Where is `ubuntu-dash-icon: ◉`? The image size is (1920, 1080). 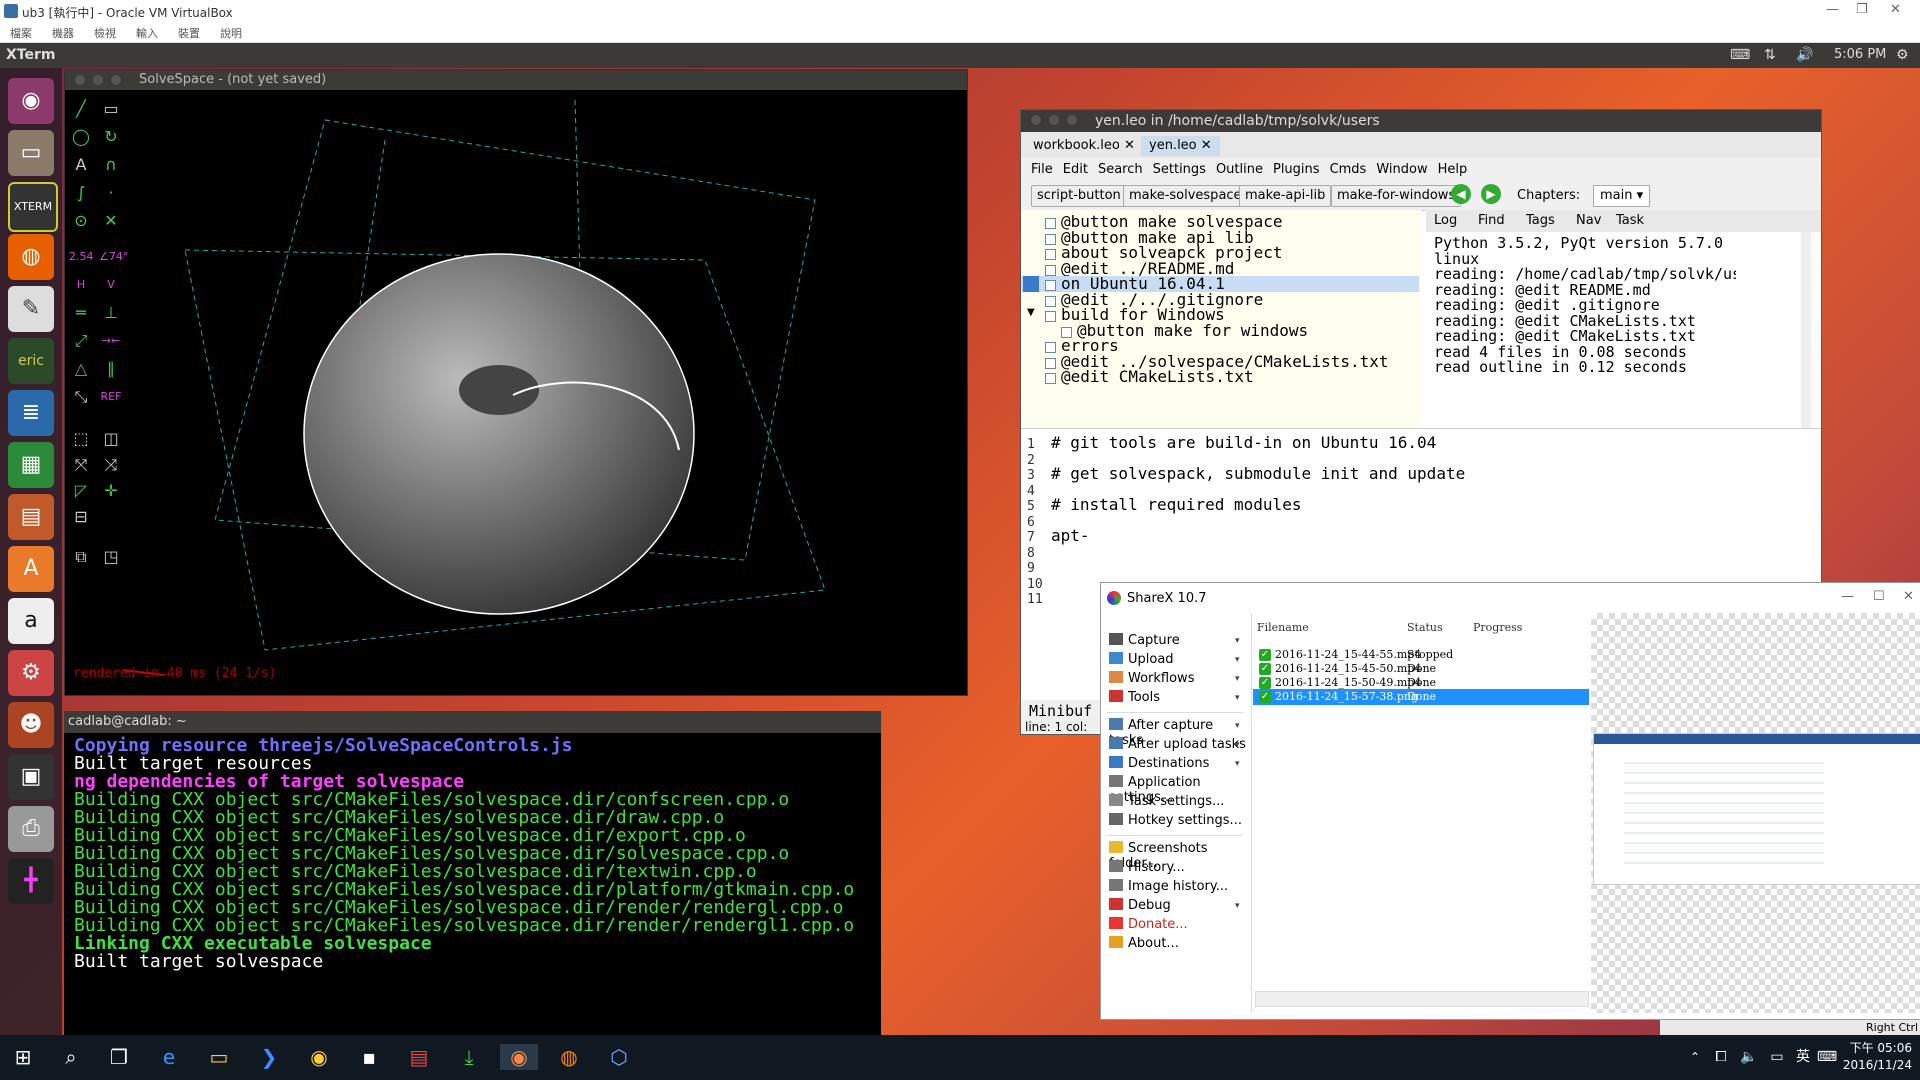 ubuntu-dash-icon: ◉ is located at coordinates (31, 101).